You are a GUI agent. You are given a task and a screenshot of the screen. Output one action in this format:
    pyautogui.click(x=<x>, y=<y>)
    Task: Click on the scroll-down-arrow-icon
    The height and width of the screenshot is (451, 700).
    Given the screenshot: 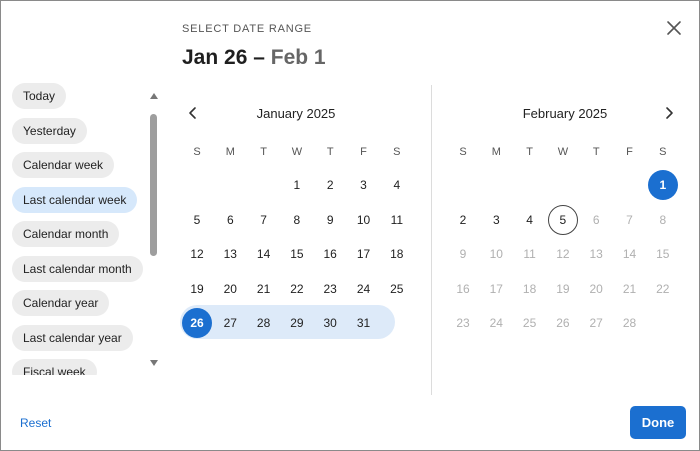 What is the action you would take?
    pyautogui.click(x=154, y=363)
    